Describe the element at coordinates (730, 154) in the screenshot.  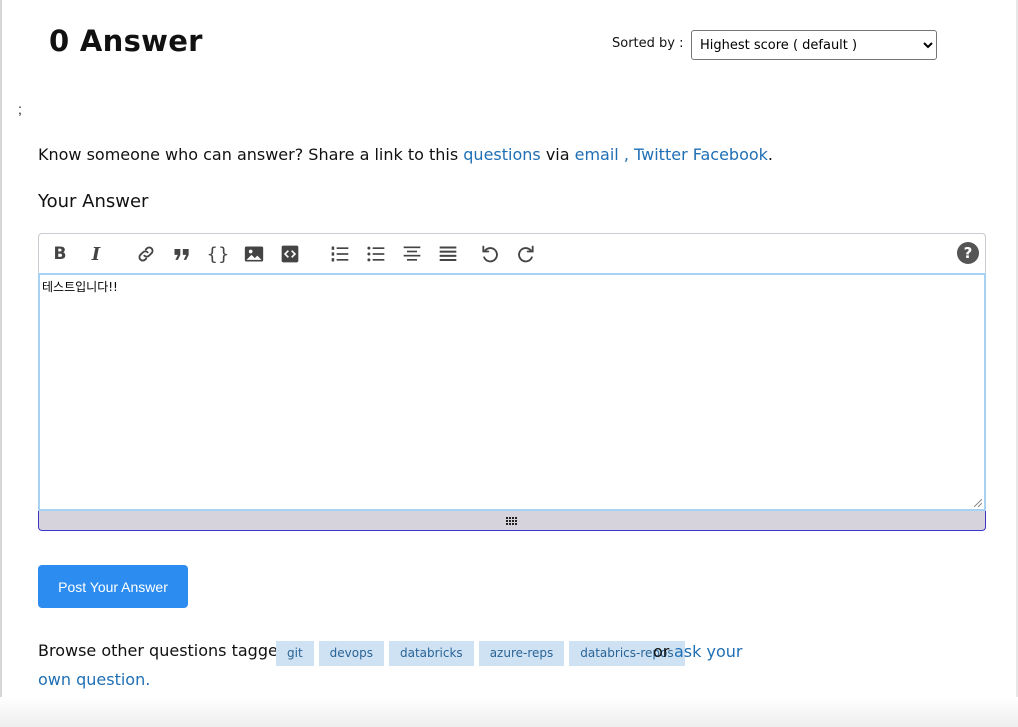
I see `facebook-link: Facebook` at that location.